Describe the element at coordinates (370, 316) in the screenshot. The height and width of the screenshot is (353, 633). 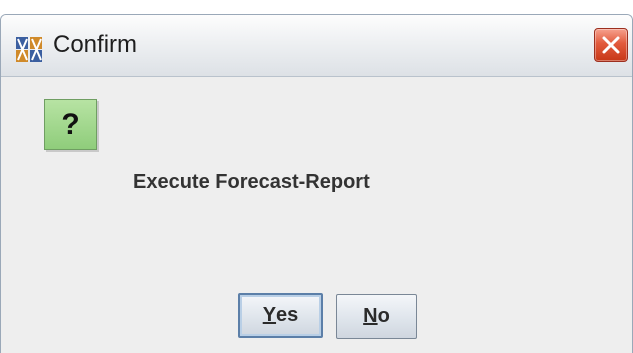
I see `no-mnemonic: N` at that location.